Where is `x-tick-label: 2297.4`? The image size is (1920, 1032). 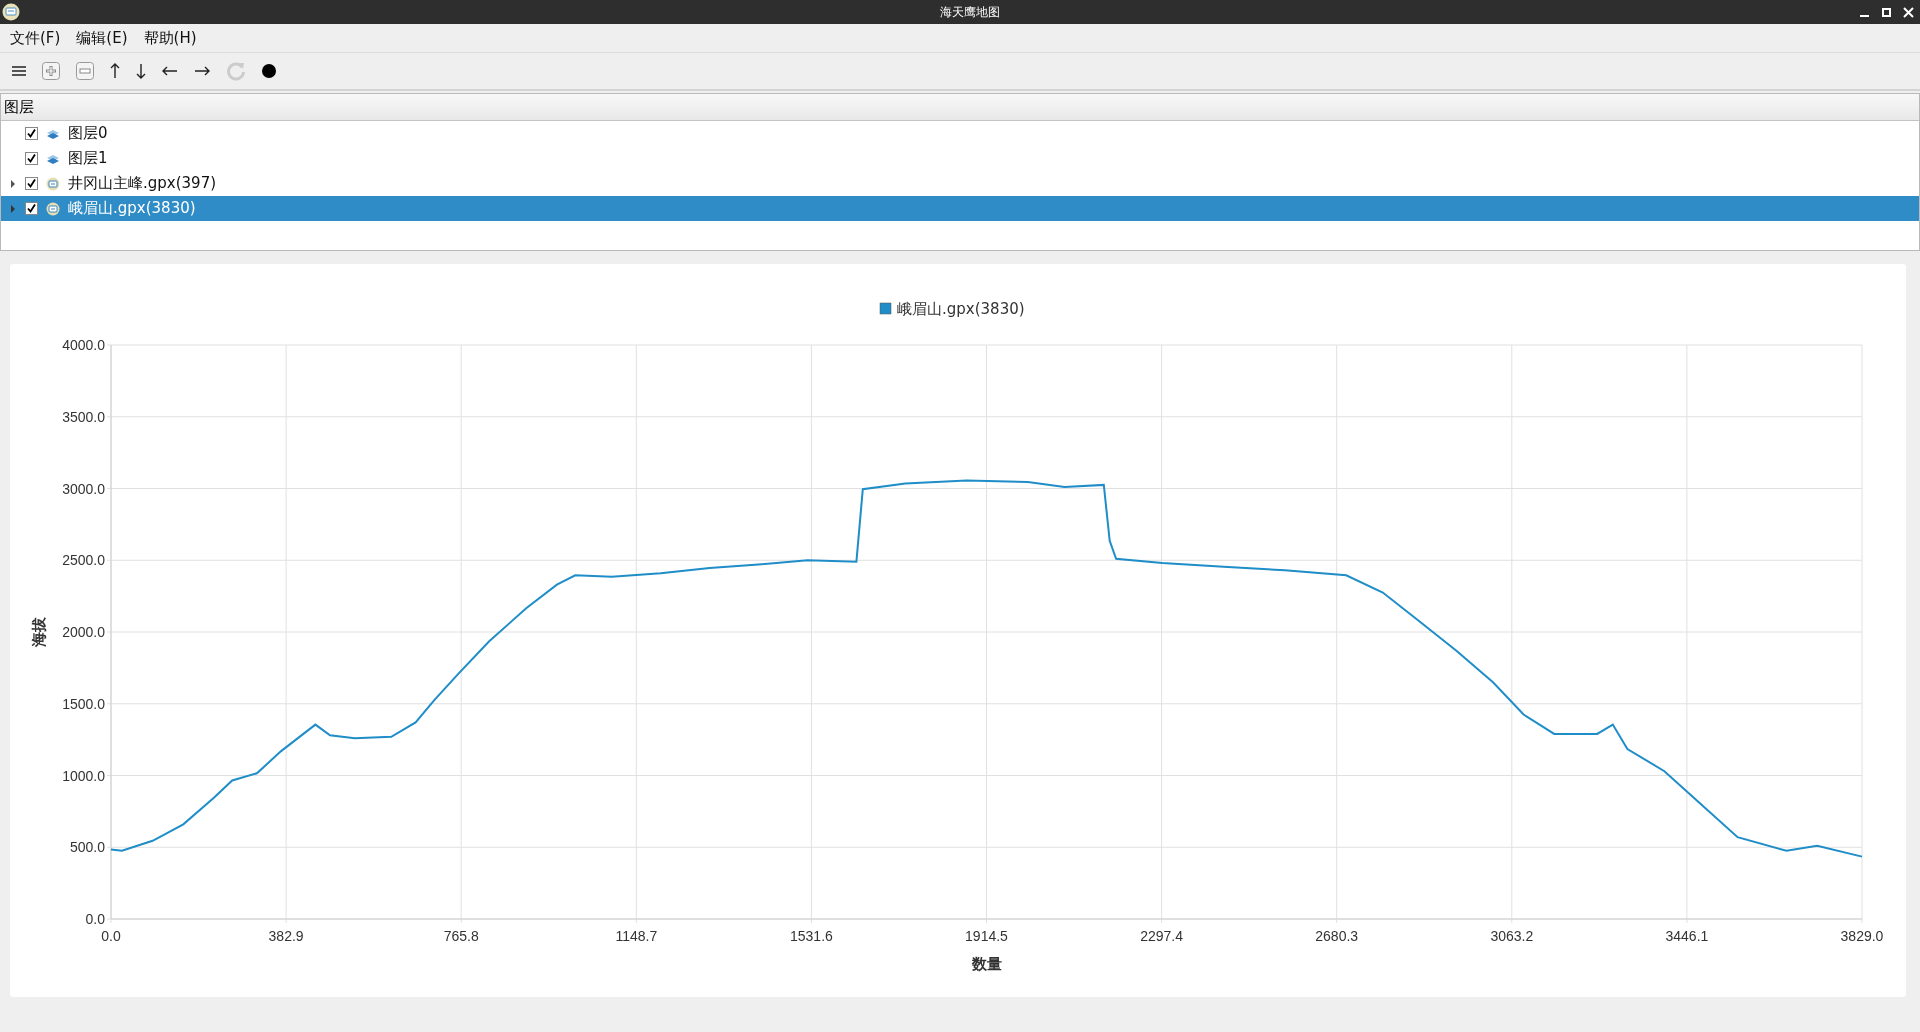 x-tick-label: 2297.4 is located at coordinates (1161, 936).